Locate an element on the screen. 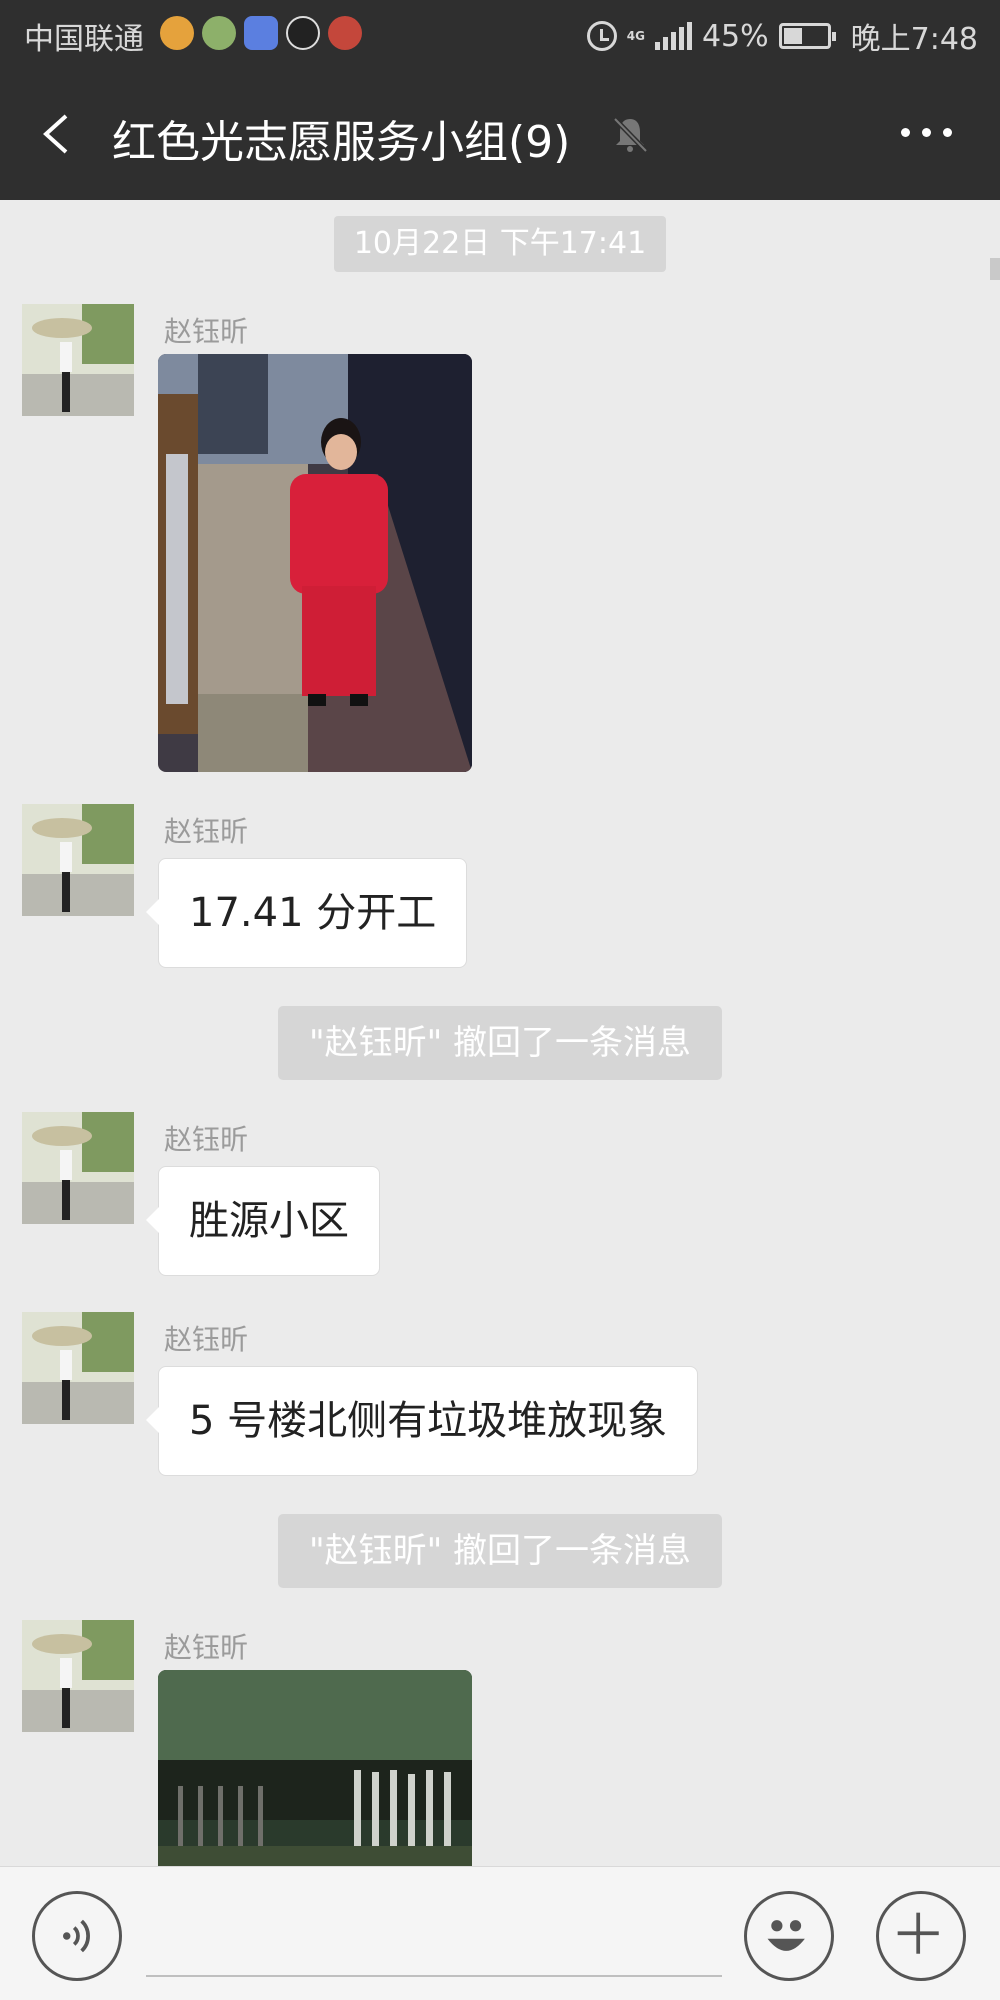 Image resolution: width=1000 pixels, height=2000 pixels. text-message-bubble: 5 号楼北侧有垃圾堆放现象 is located at coordinates (422, 1421).